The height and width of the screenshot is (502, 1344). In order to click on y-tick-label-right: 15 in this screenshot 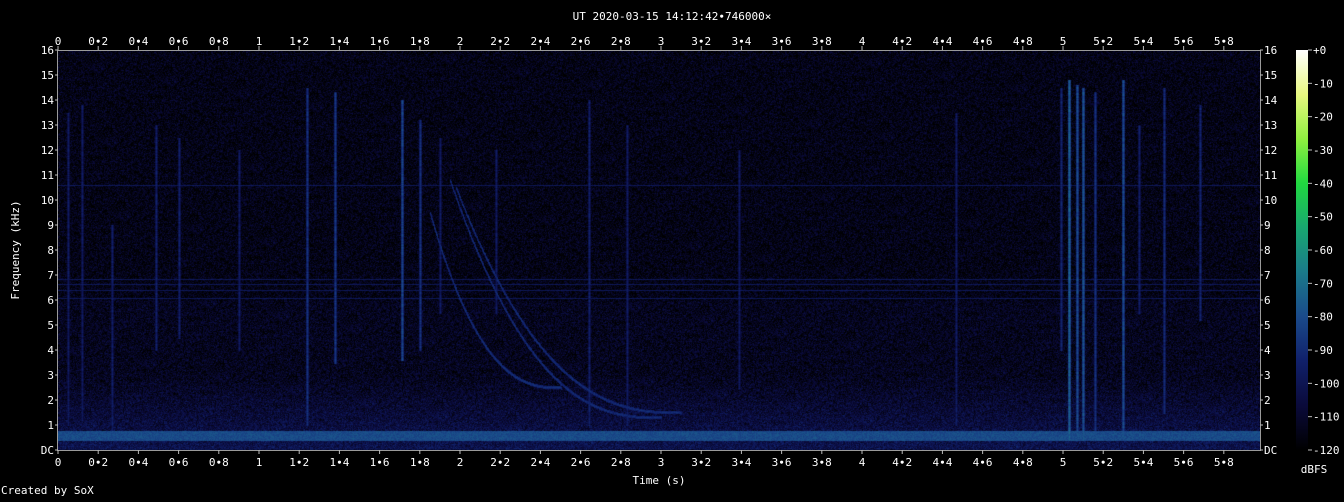, I will do `click(1270, 75)`.